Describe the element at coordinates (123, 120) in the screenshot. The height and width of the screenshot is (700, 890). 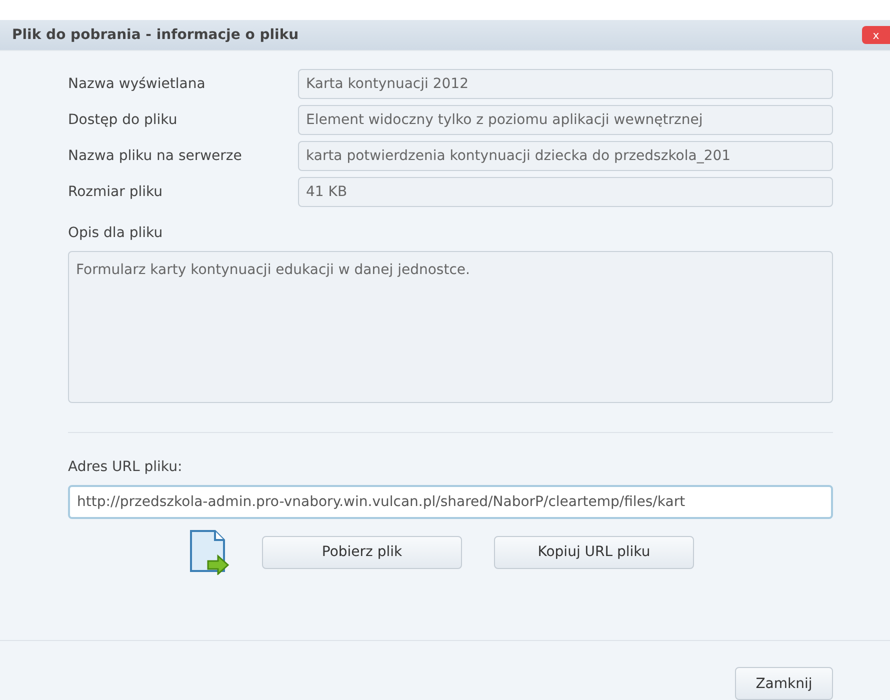
I see `field-label: Dostęp do pliku` at that location.